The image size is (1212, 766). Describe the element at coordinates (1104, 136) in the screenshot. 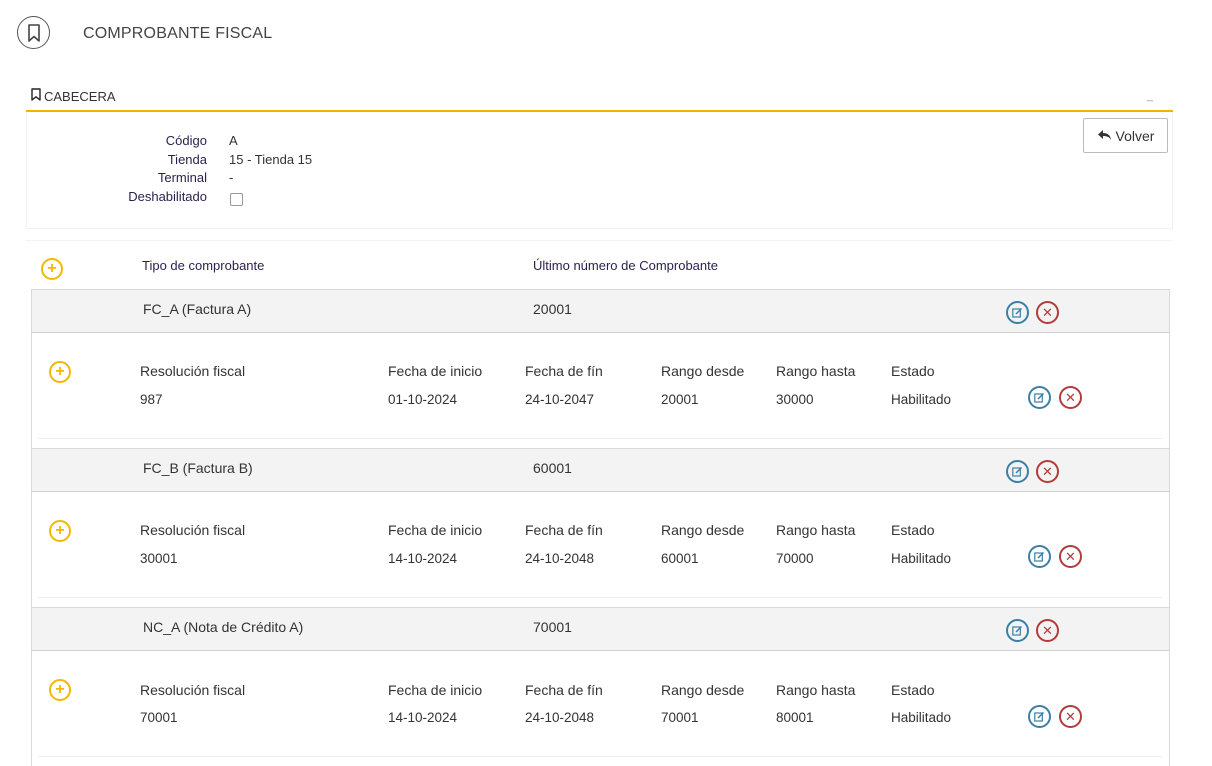

I see `reply-arrow-icon` at that location.